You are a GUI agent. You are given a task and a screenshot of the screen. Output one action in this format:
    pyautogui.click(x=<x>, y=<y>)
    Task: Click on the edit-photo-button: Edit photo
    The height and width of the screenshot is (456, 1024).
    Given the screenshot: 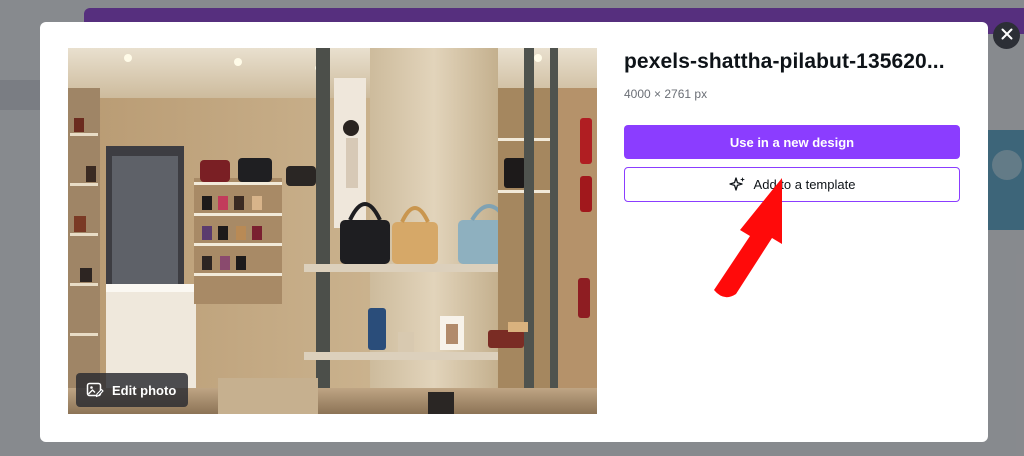 What is the action you would take?
    pyautogui.click(x=132, y=390)
    